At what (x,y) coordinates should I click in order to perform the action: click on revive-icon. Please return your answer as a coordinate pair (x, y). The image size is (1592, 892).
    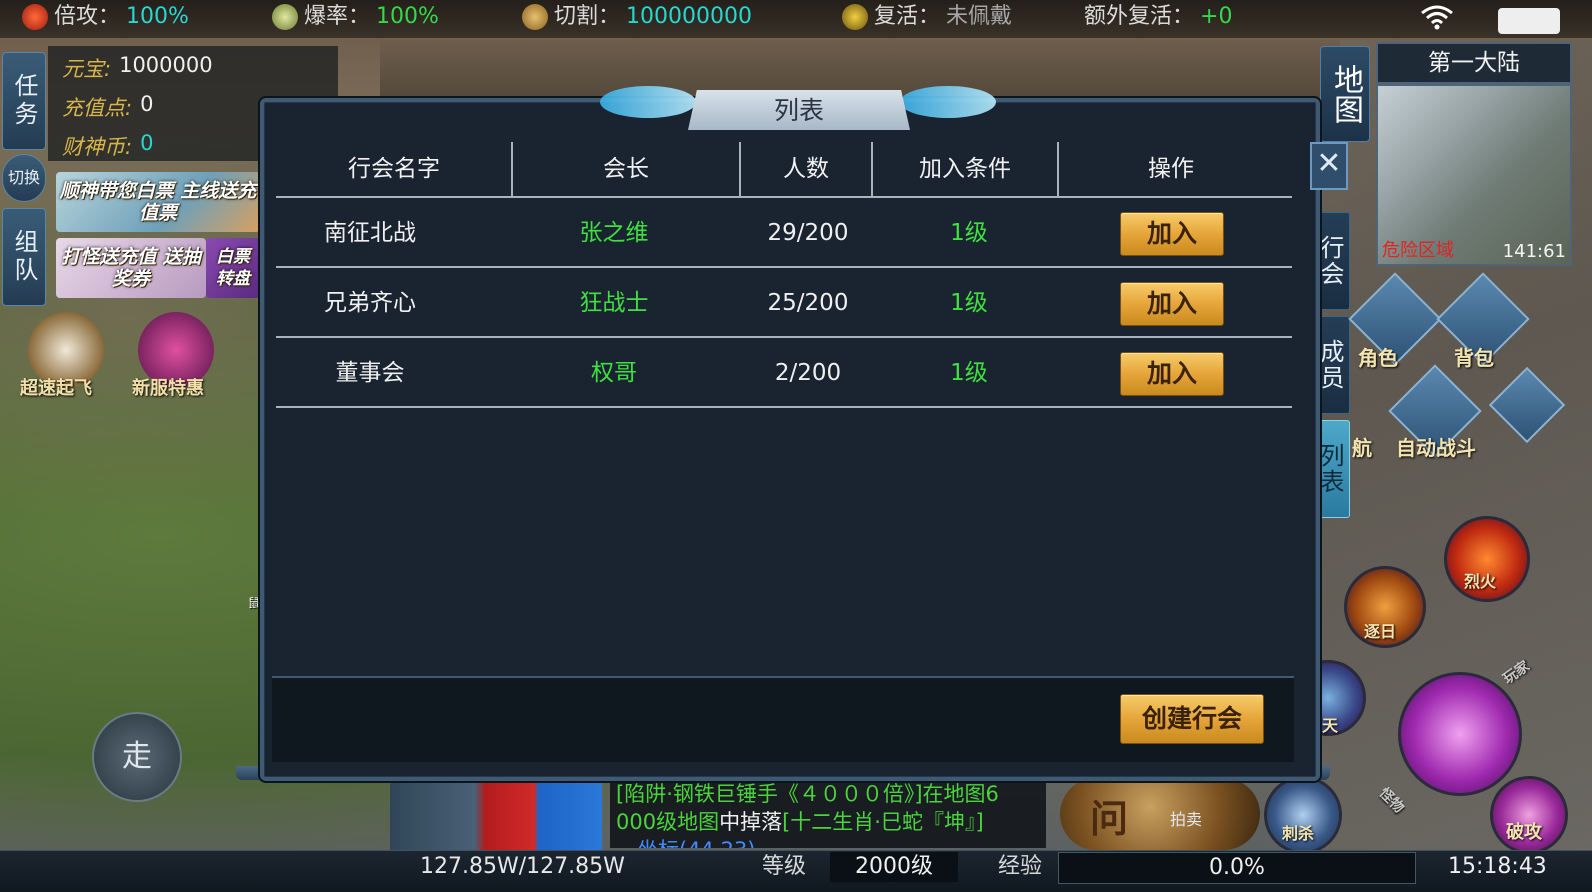
    Looking at the image, I should click on (855, 17).